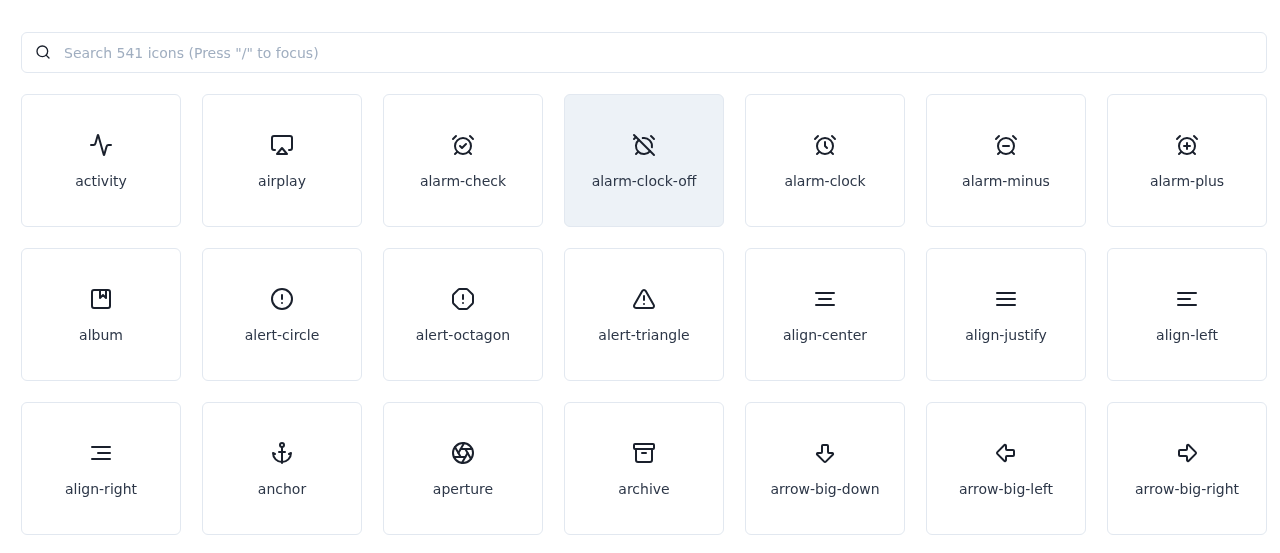  I want to click on alarm-clock-minus-icon, so click(1006, 144).